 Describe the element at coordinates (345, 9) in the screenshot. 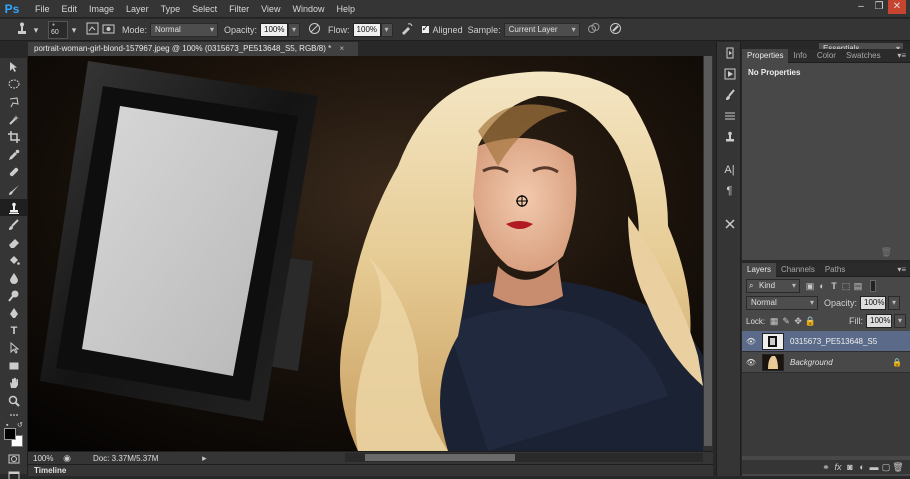

I see `menu-help: Help` at that location.